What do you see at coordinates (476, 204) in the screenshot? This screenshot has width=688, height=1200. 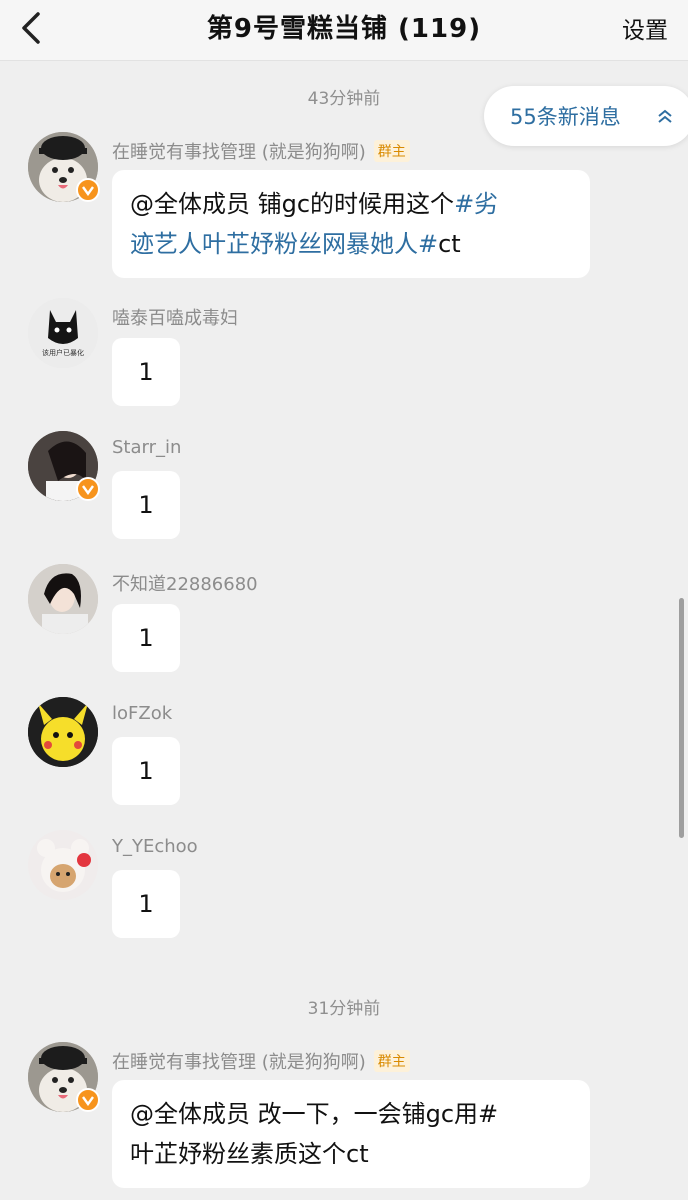 I see `hashtag-link: #劣` at bounding box center [476, 204].